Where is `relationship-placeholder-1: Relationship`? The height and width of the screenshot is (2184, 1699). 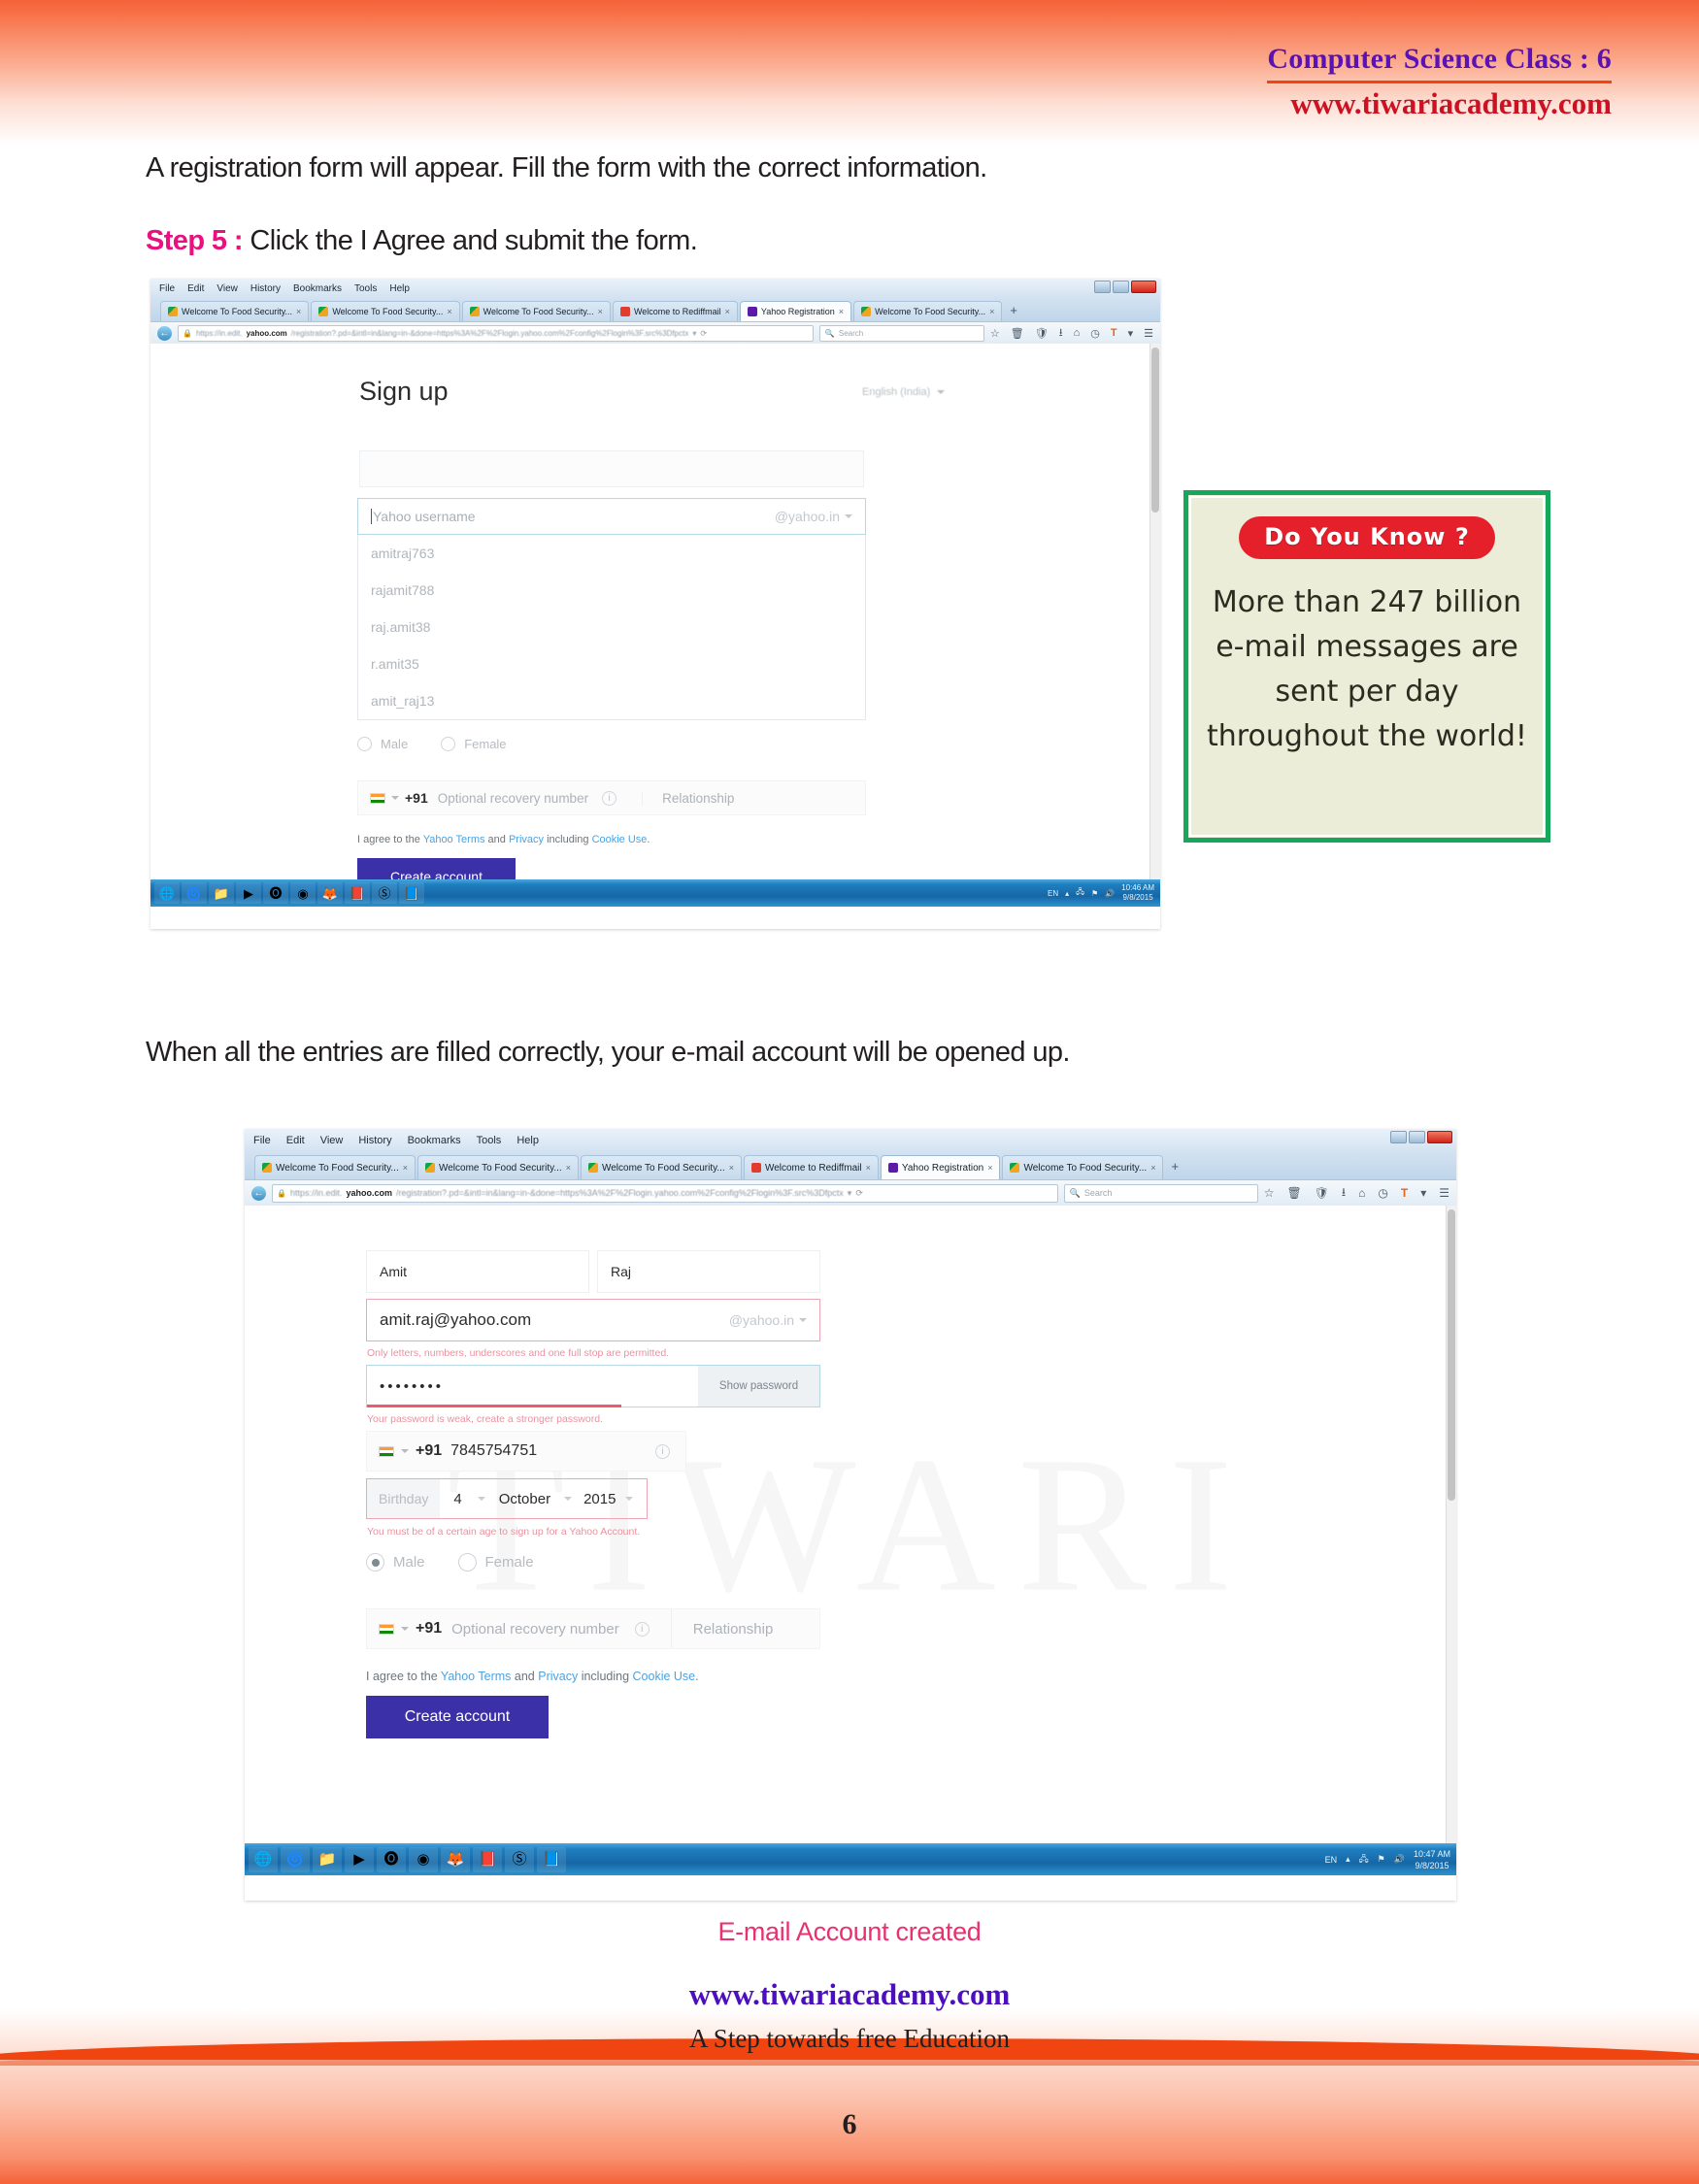 relationship-placeholder-1: Relationship is located at coordinates (688, 798).